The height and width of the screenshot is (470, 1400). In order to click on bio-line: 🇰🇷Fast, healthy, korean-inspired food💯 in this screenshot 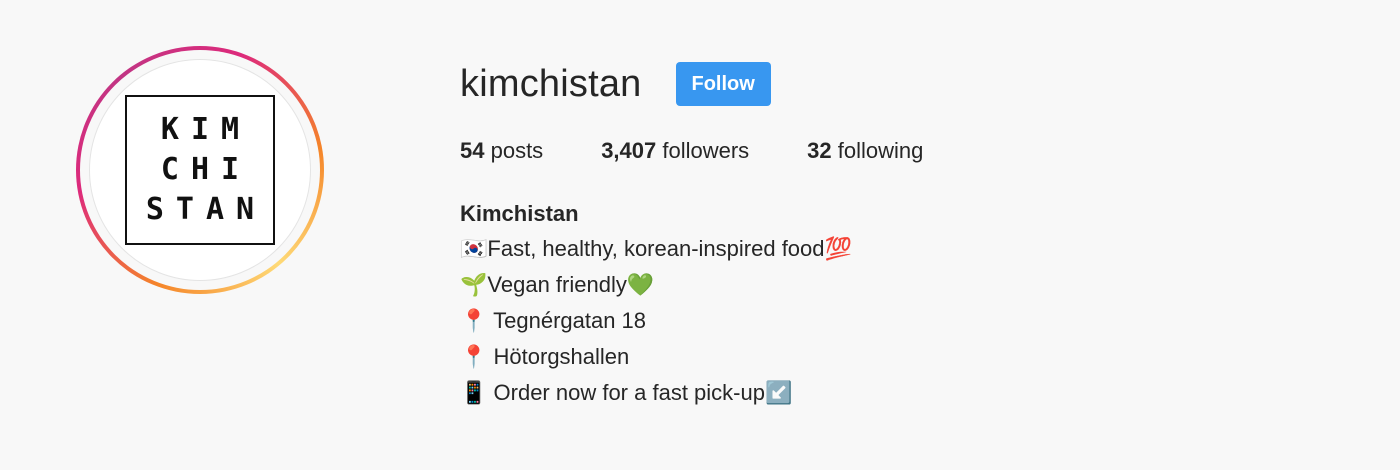, I will do `click(720, 249)`.